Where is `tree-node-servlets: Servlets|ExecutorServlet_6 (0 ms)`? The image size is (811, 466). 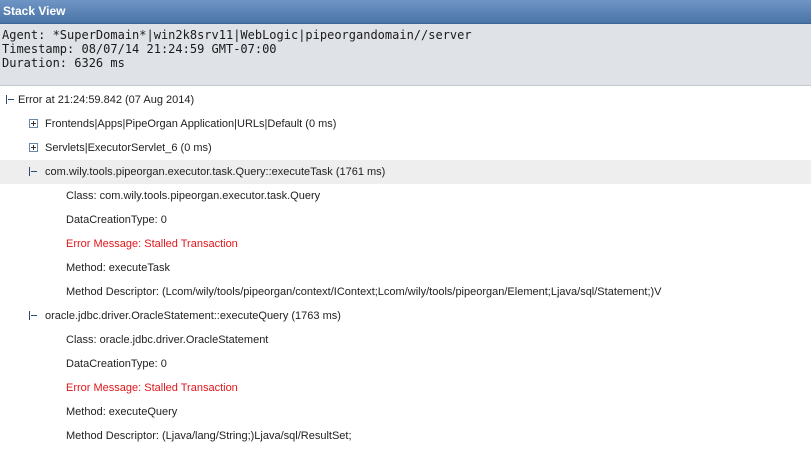 tree-node-servlets: Servlets|ExecutorServlet_6 (0 ms) is located at coordinates (405, 148).